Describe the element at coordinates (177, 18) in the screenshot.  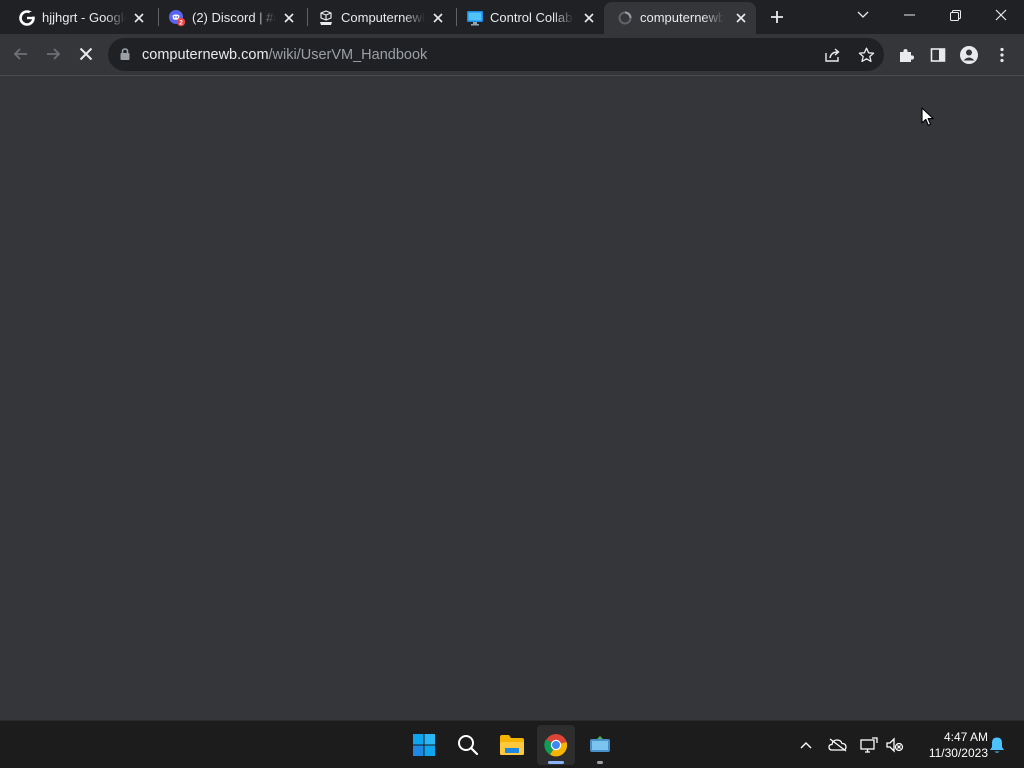
I see `discord-icon: 2` at that location.